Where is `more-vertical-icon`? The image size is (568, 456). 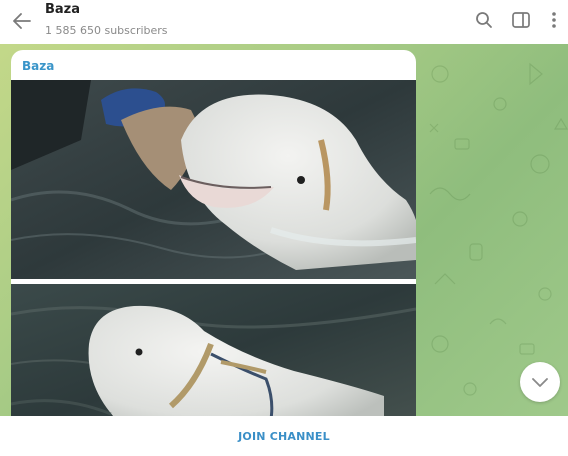
more-vertical-icon is located at coordinates (554, 20).